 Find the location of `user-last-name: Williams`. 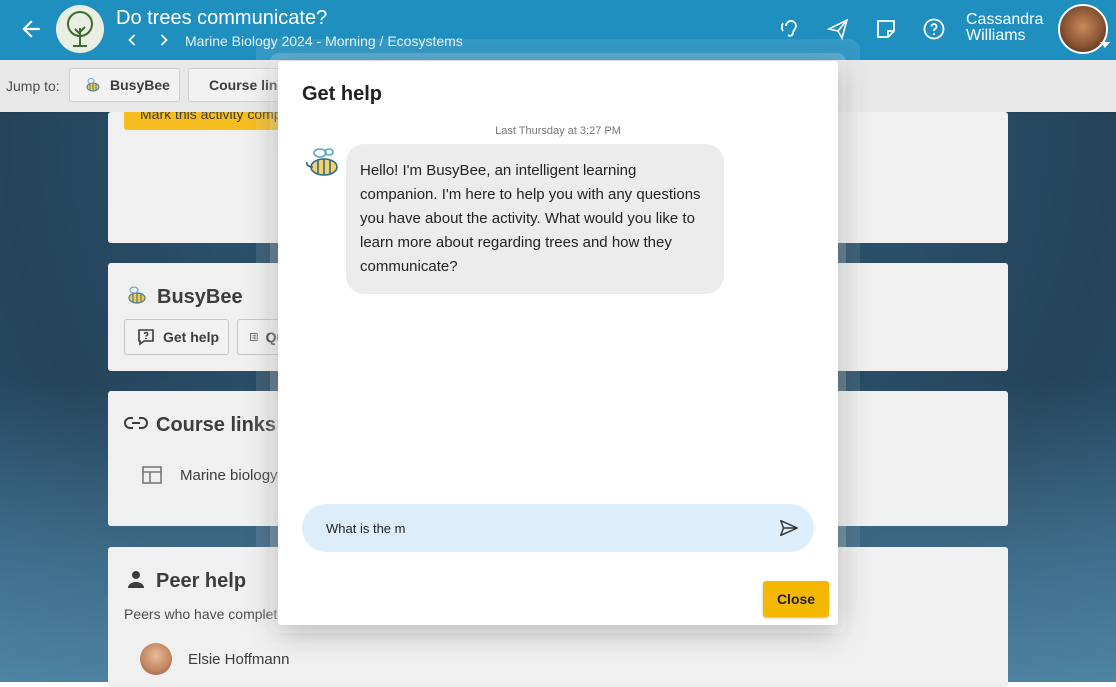

user-last-name: Williams is located at coordinates (996, 35).